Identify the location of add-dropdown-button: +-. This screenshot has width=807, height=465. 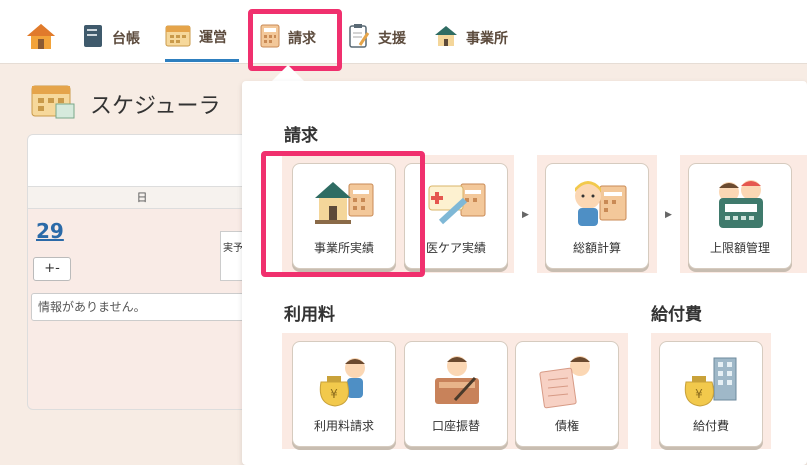
(52, 269).